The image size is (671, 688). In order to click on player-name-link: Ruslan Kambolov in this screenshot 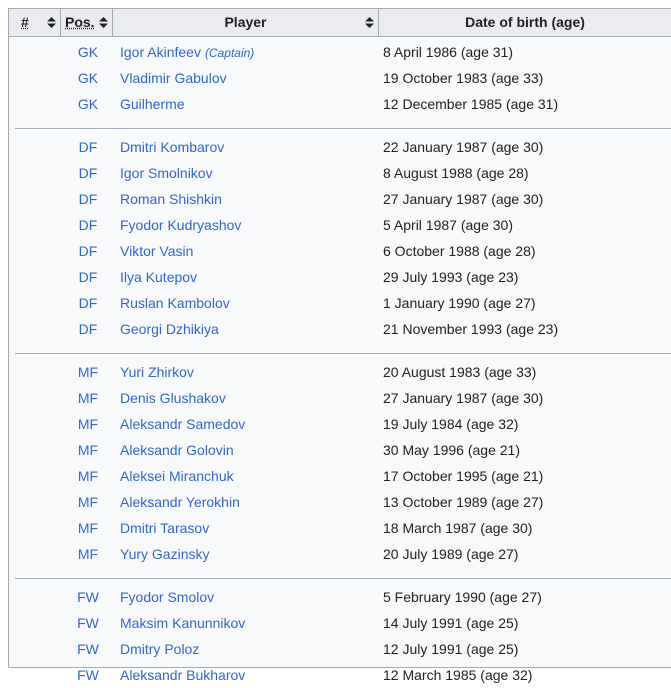, I will do `click(175, 303)`.